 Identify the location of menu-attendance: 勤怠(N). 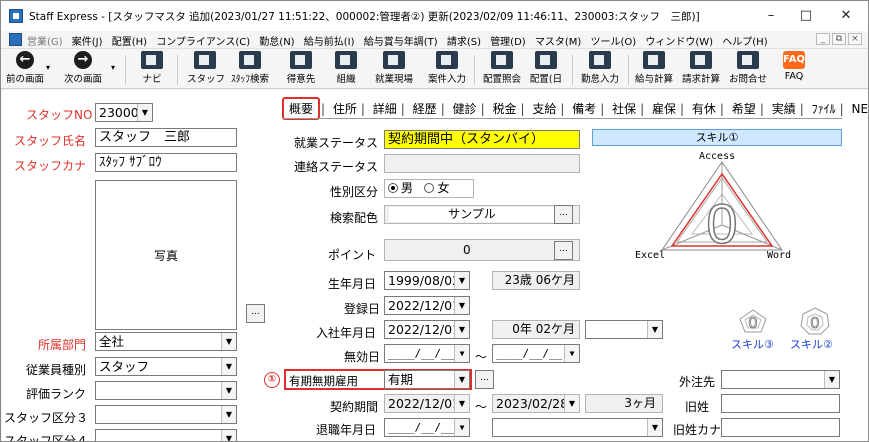
(276, 42).